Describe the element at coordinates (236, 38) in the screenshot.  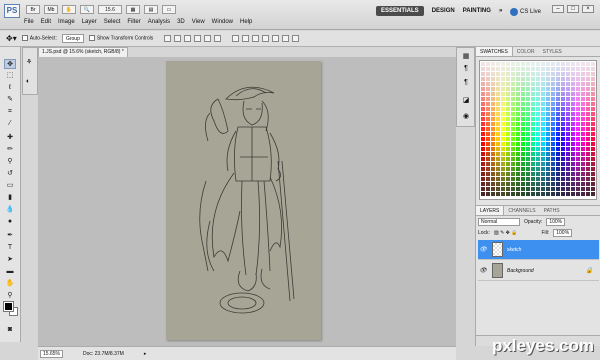
I see `distribute-top-icon` at that location.